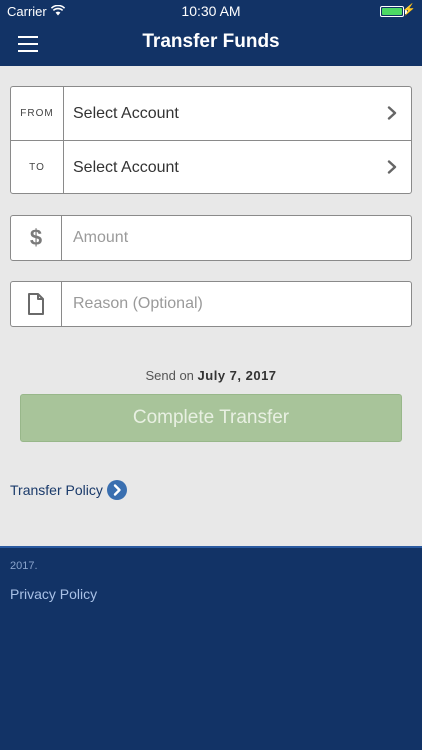 The width and height of the screenshot is (422, 750). I want to click on battery-fill, so click(392, 11).